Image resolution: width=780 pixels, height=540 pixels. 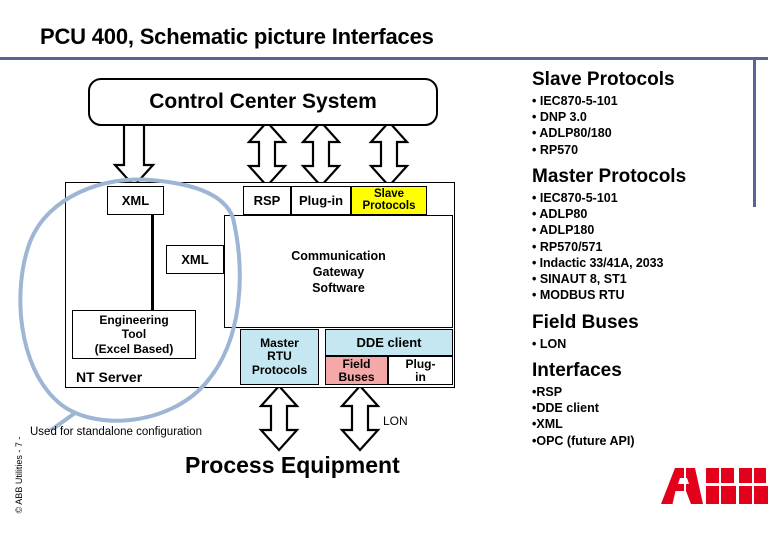 What do you see at coordinates (389, 205) in the screenshot?
I see `cell-slave-protocols-line2: Protocols` at bounding box center [389, 205].